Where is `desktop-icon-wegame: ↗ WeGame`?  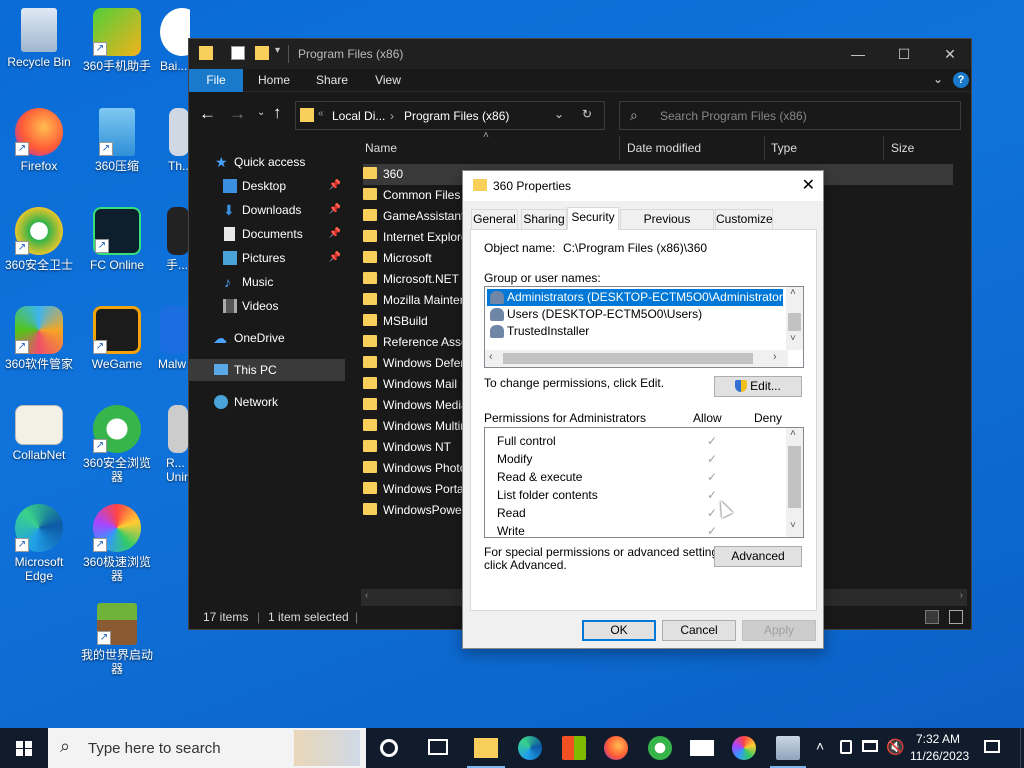
desktop-icon-wegame: ↗ WeGame is located at coordinates (117, 338).